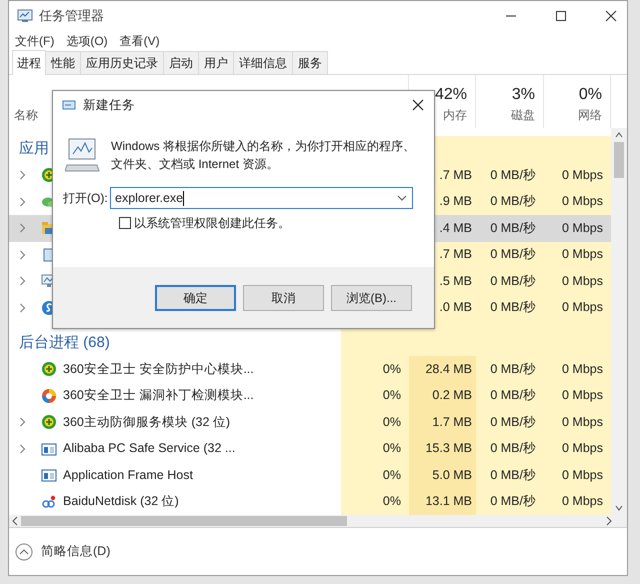  Describe the element at coordinates (121, 501) in the screenshot. I see `process-name: BaiduNetdisk (32 位)` at that location.